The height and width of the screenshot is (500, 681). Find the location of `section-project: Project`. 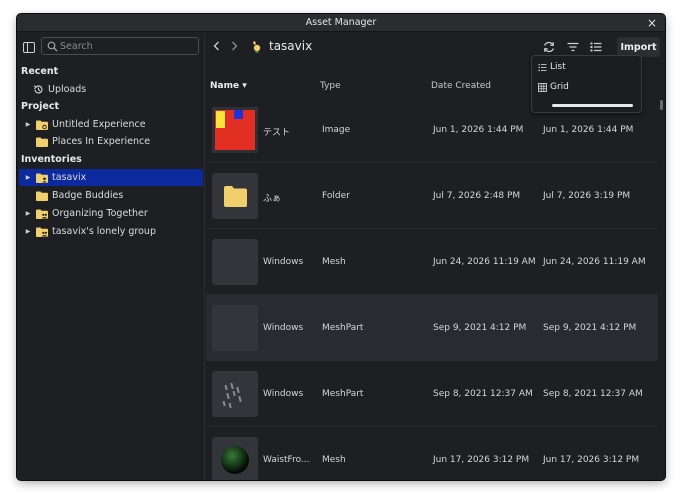

section-project: Project is located at coordinates (40, 106).